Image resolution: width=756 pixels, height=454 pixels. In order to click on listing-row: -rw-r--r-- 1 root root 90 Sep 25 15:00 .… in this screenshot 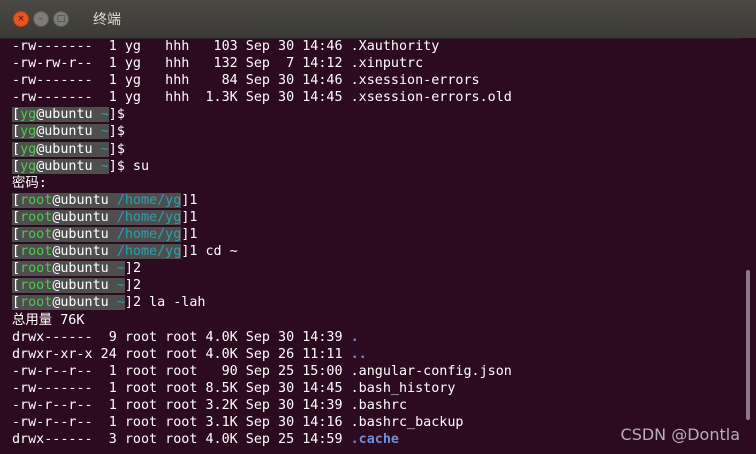, I will do `click(376, 371)`.